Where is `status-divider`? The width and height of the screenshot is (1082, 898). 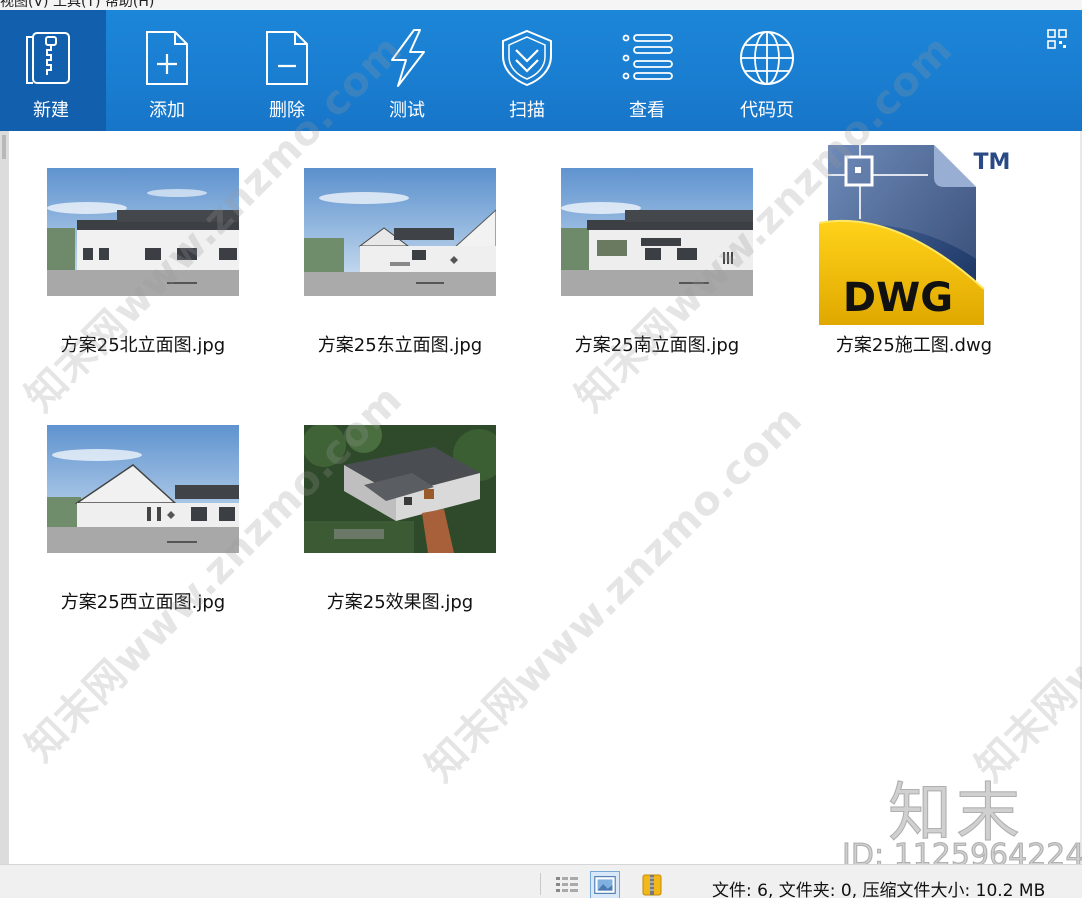
status-divider is located at coordinates (540, 884).